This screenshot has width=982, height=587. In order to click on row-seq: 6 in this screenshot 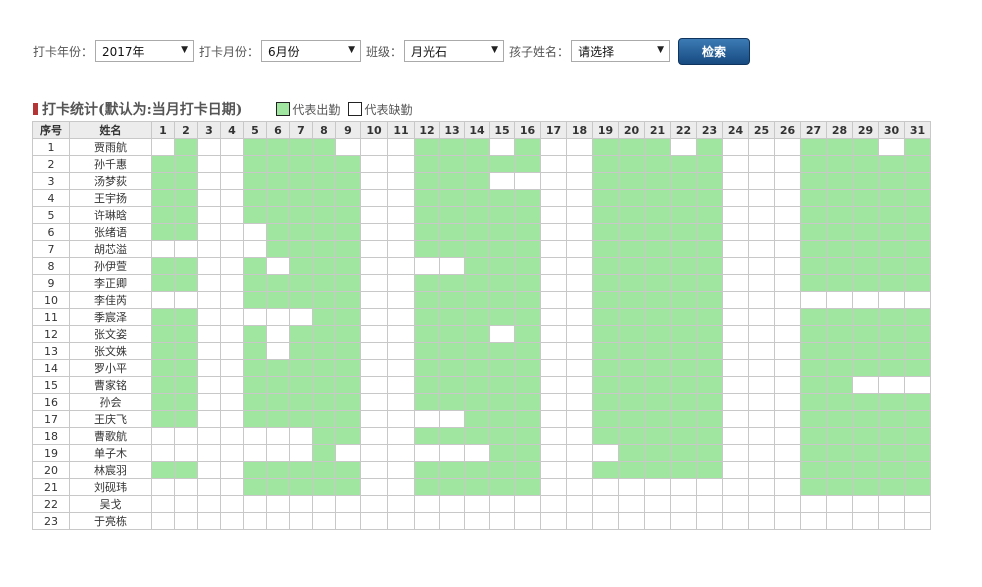, I will do `click(51, 232)`.